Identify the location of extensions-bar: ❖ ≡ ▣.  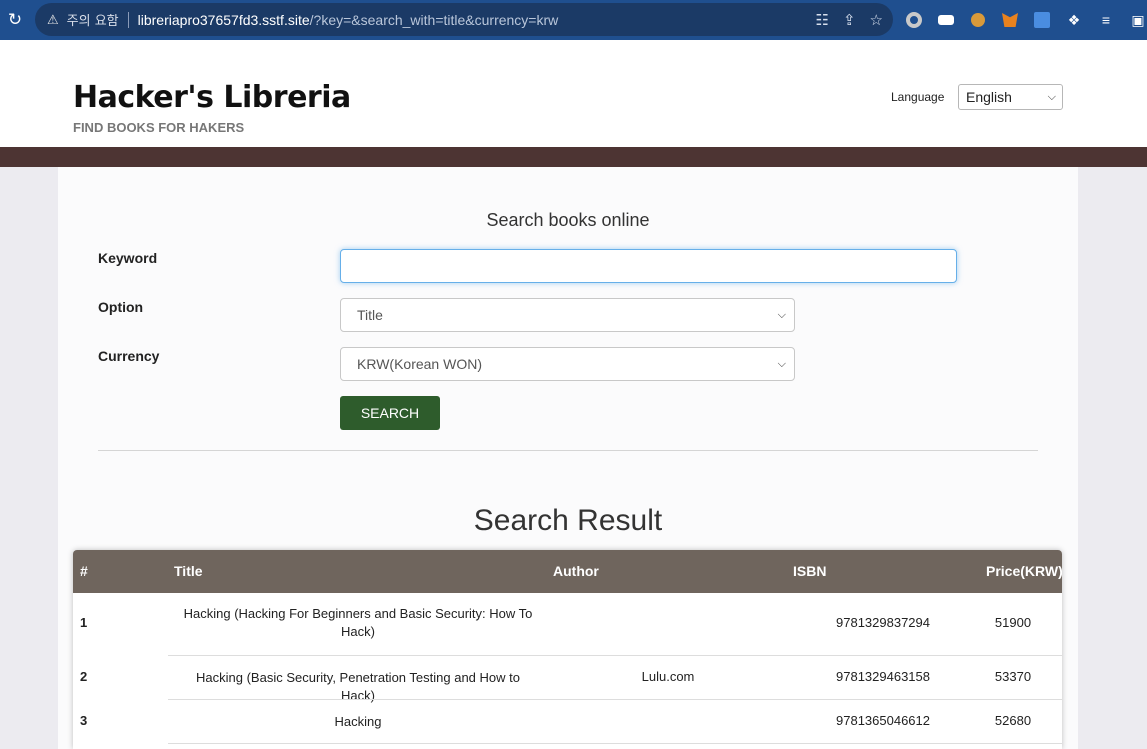
(1025, 20).